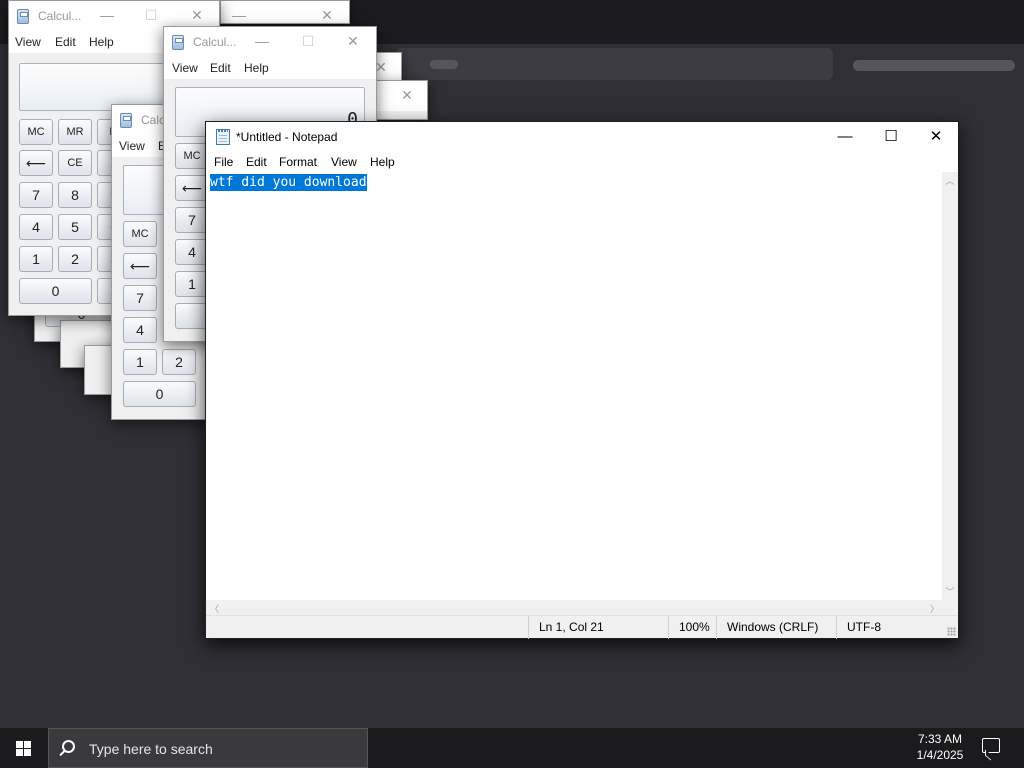 The height and width of the screenshot is (768, 1024). Describe the element at coordinates (951, 631) in the screenshot. I see `resize-grip-icon` at that location.